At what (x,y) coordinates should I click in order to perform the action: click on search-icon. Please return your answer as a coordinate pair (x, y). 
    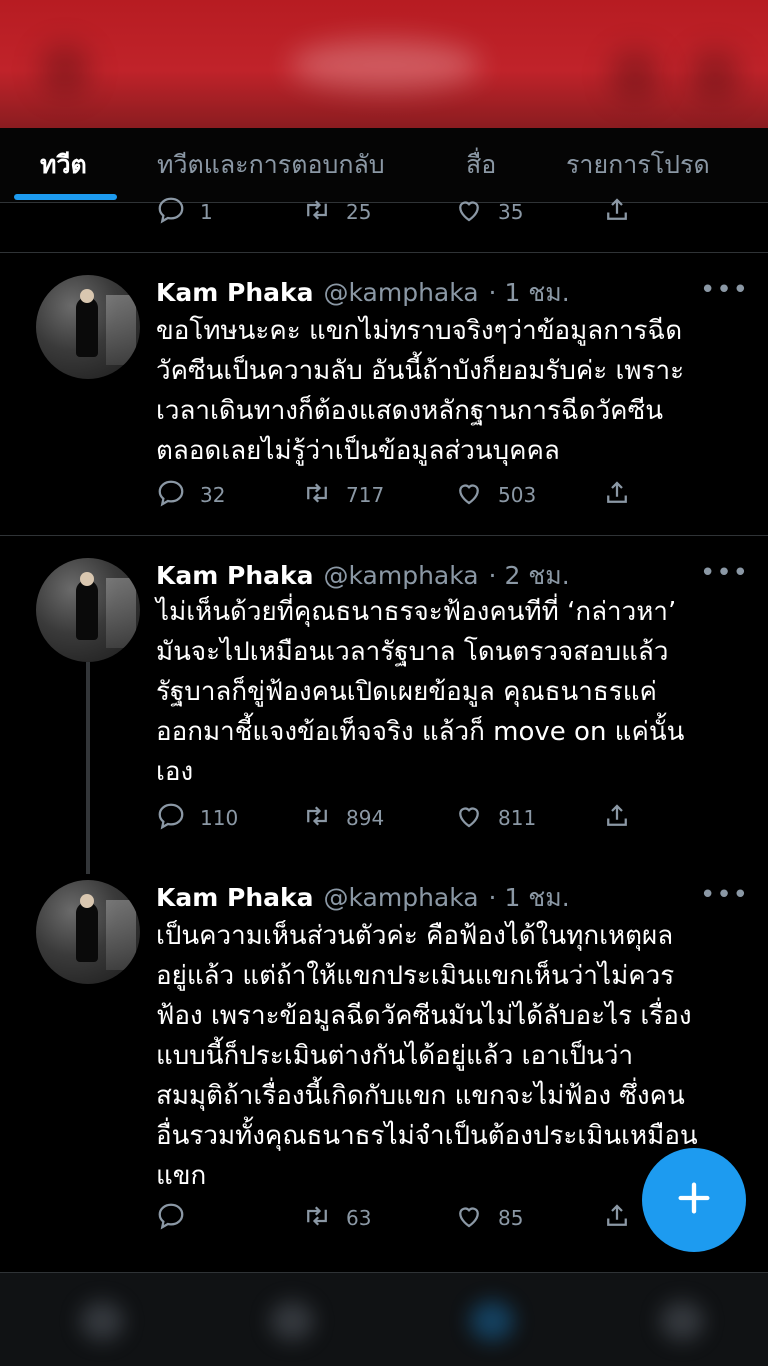
    Looking at the image, I should click on (292, 1321).